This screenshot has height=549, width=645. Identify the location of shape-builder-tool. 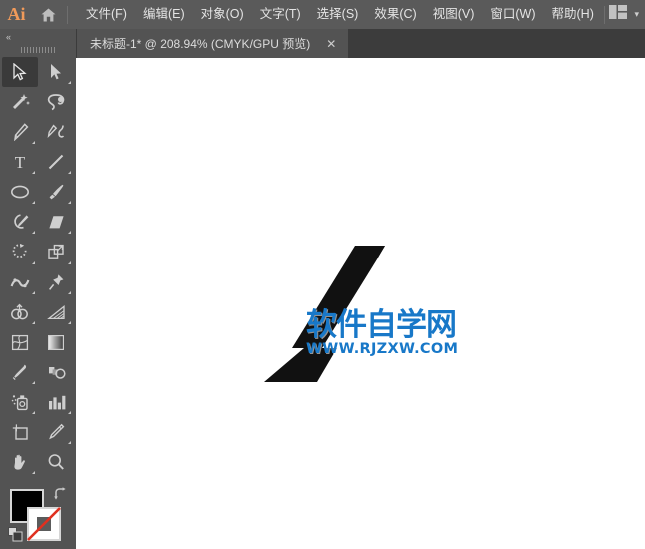
(20, 312).